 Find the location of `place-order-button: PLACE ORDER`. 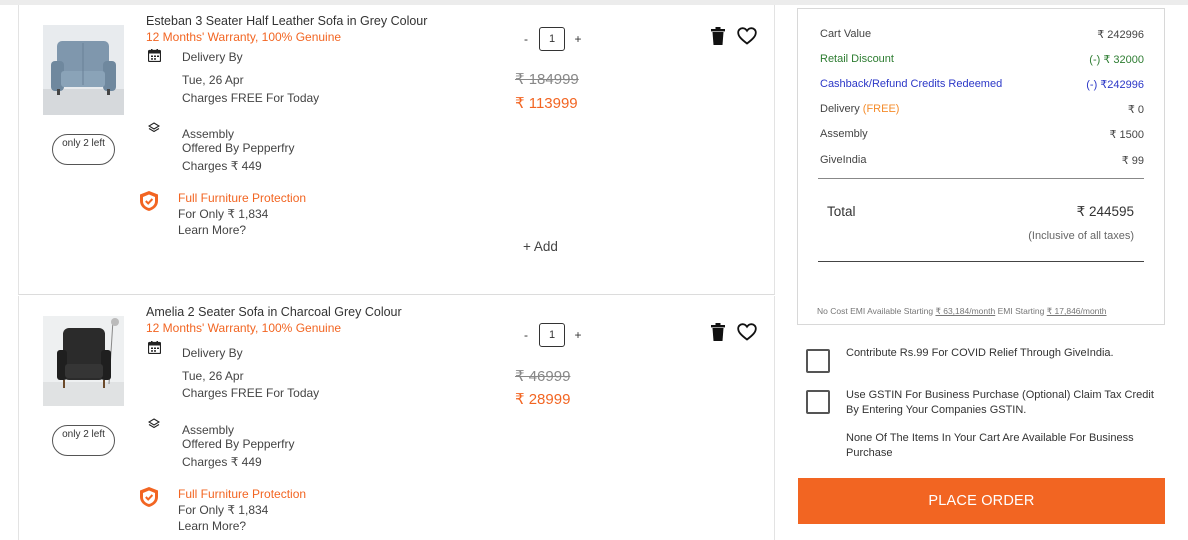

place-order-button: PLACE ORDER is located at coordinates (981, 501).